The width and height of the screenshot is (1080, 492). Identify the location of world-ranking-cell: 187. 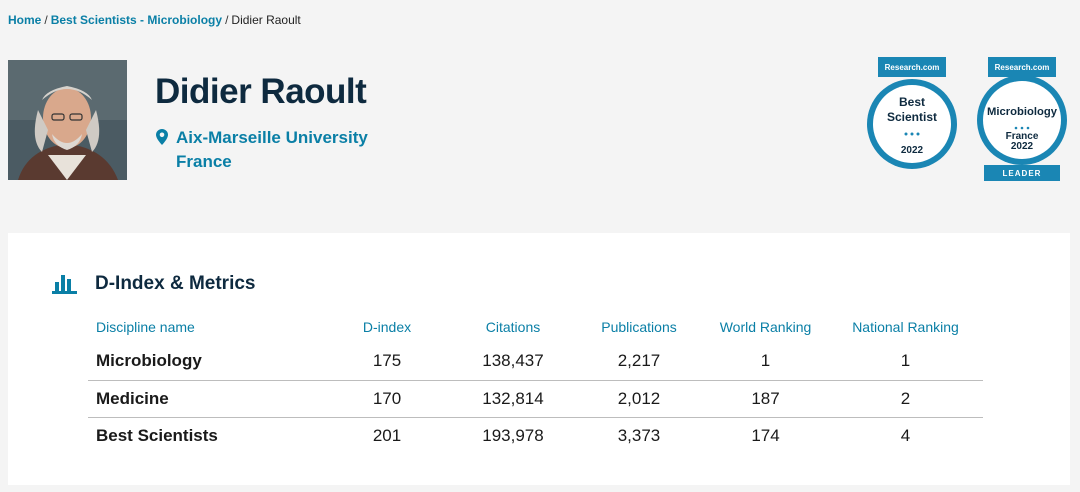
(765, 399).